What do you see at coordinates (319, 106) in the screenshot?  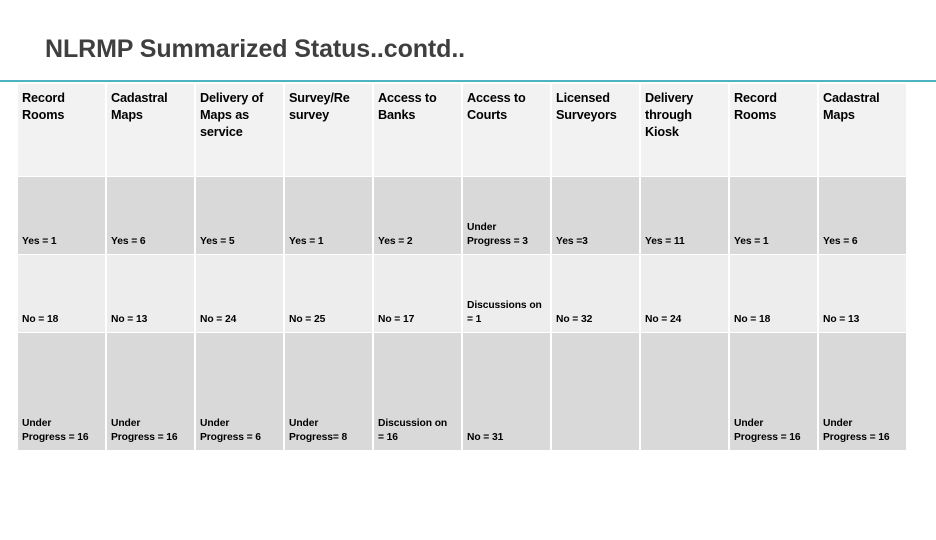 I see `column-header-label: Survey/Re survey` at bounding box center [319, 106].